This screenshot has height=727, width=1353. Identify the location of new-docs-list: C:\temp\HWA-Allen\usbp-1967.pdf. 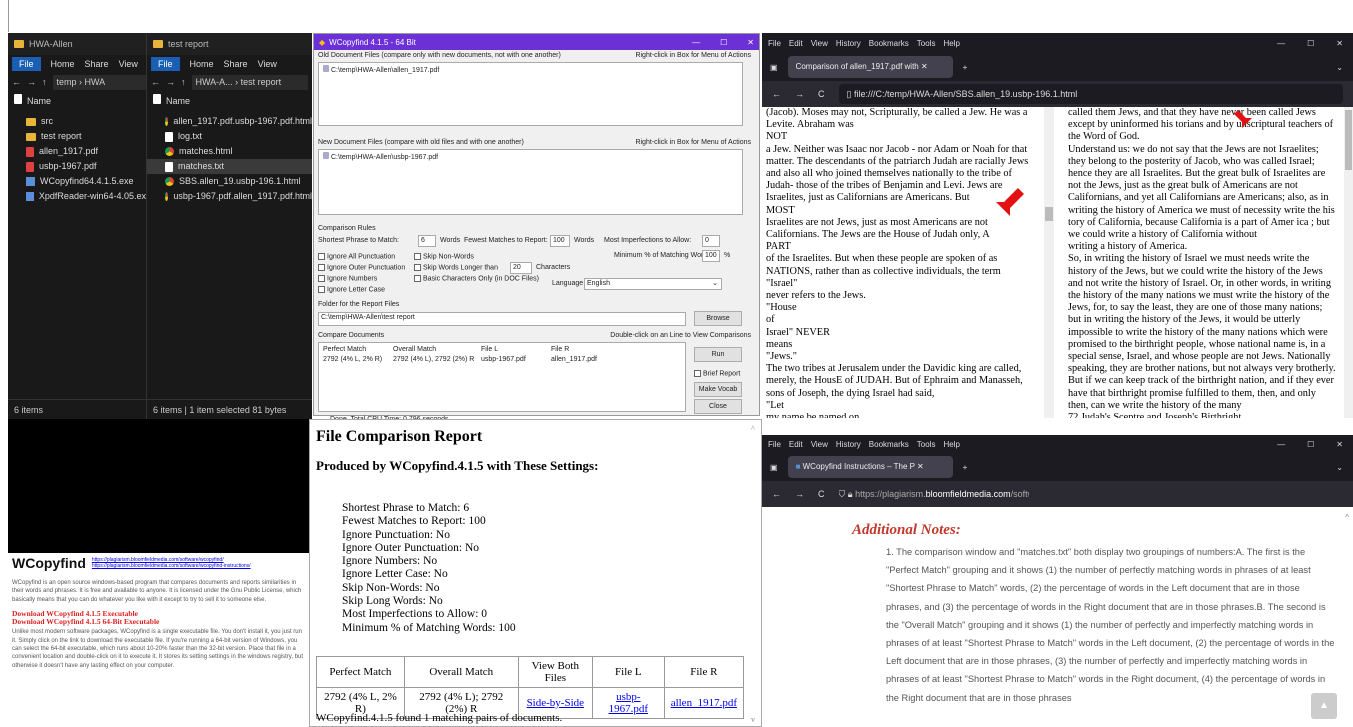
(530, 182).